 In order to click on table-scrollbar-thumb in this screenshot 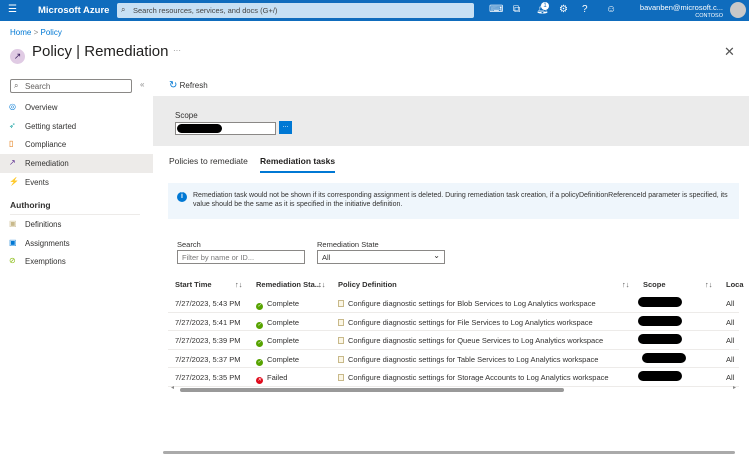, I will do `click(372, 390)`.